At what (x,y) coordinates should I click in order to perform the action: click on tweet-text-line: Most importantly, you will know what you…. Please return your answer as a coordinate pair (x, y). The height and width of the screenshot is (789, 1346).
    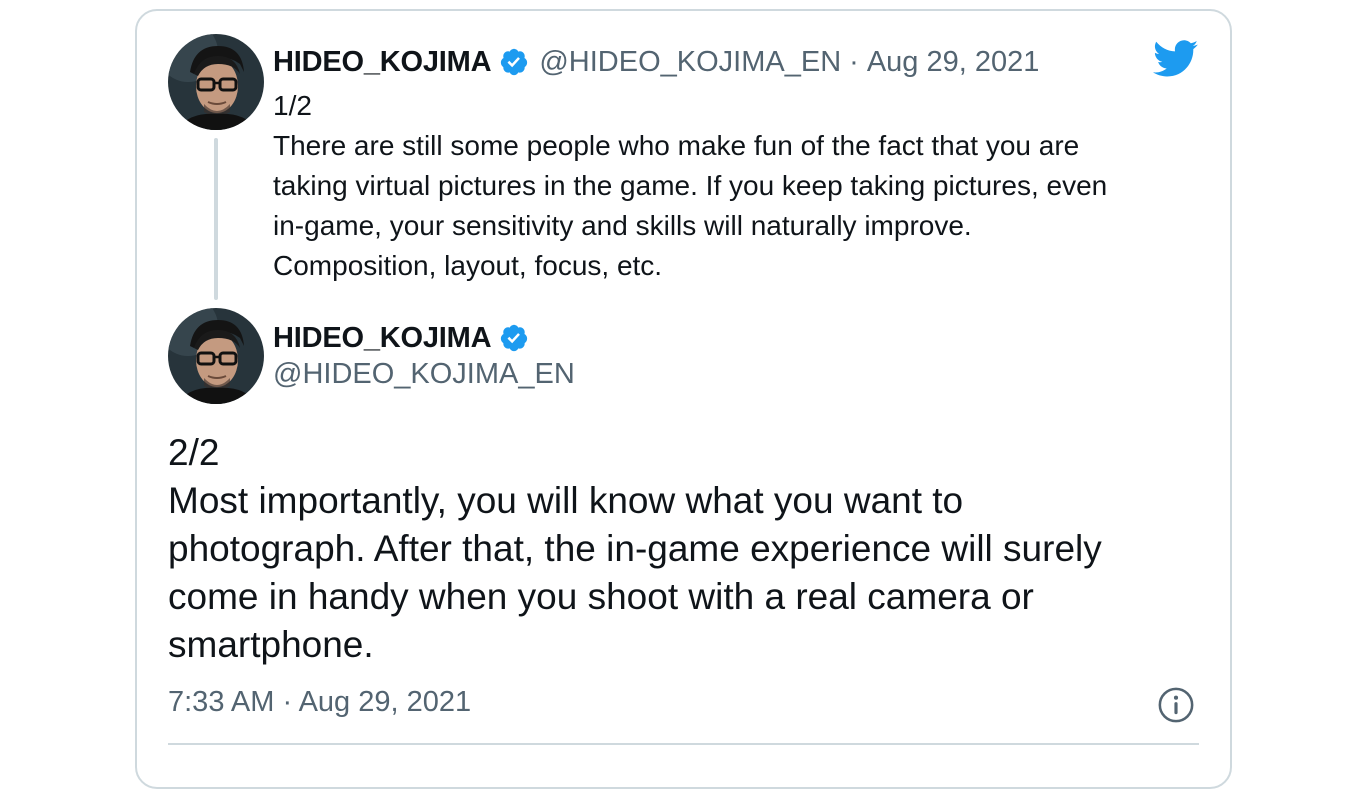
    Looking at the image, I should click on (566, 500).